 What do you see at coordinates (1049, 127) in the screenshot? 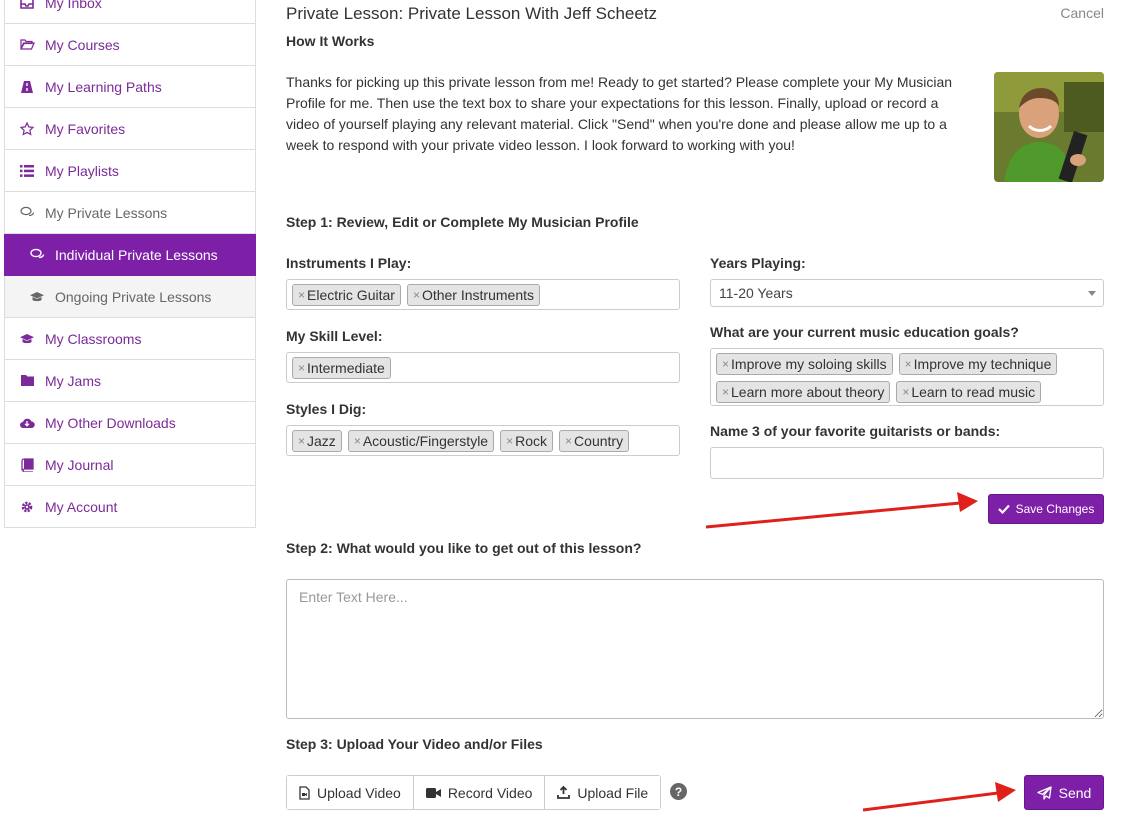
I see `instructor-photo` at bounding box center [1049, 127].